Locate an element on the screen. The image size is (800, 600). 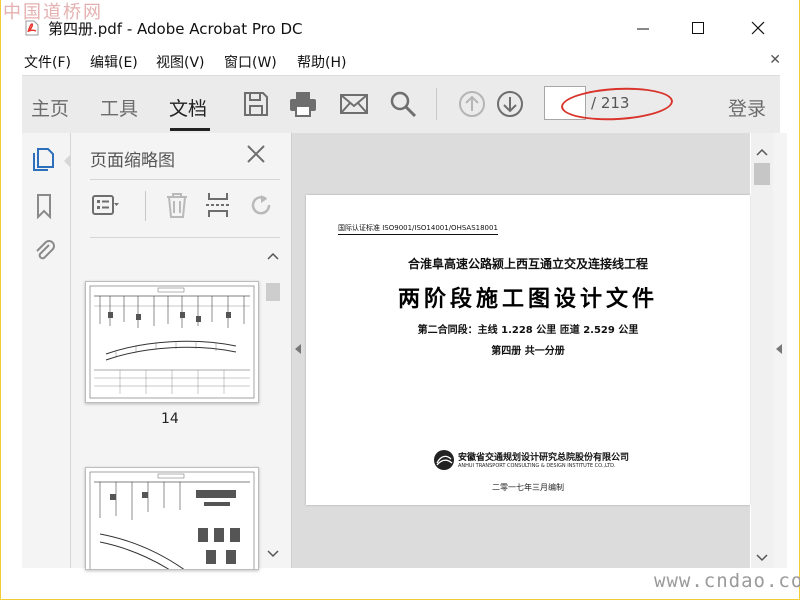
right-pane-strip is located at coordinates (780, 350).